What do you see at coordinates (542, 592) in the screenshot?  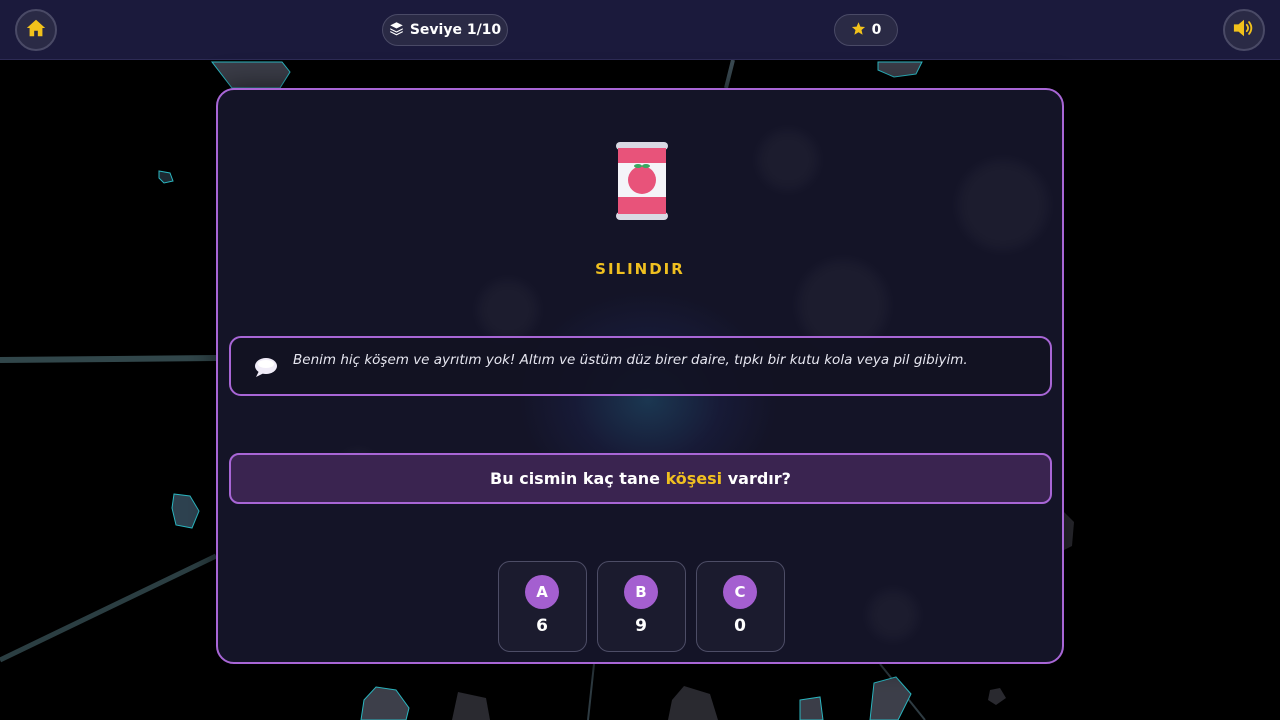 I see `option-letter: A` at bounding box center [542, 592].